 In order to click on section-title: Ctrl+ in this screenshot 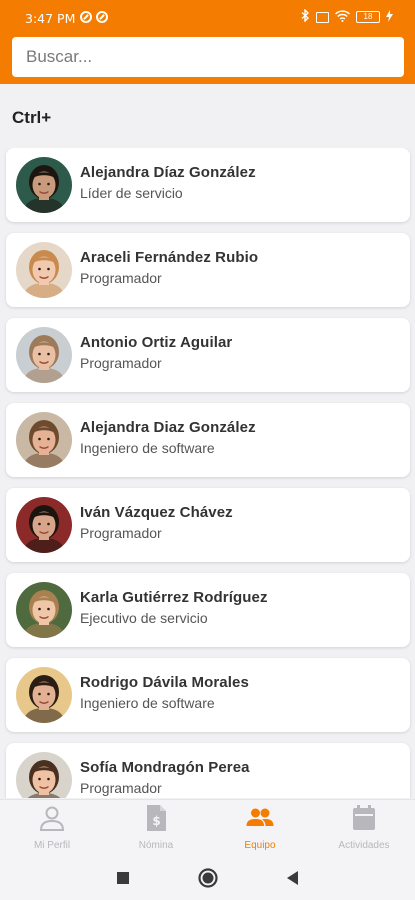, I will do `click(32, 117)`.